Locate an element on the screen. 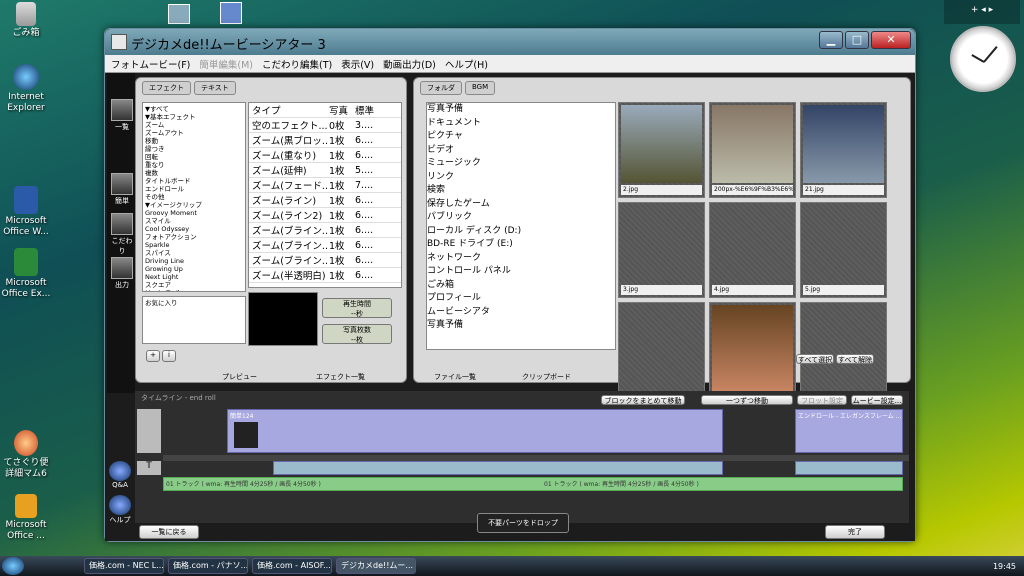 This screenshot has width=1024, height=576. col-type: タイプ is located at coordinates (289, 110).